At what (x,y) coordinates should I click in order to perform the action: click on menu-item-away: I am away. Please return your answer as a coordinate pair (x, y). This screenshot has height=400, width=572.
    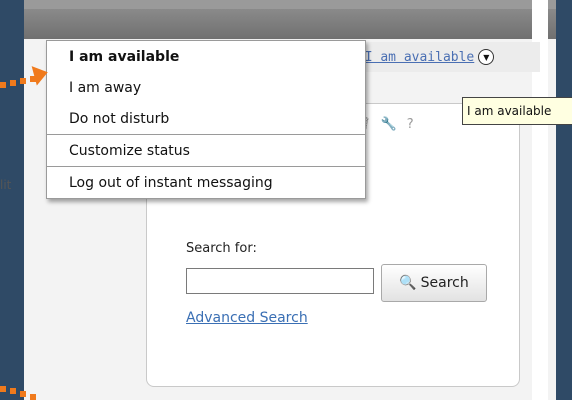
    Looking at the image, I should click on (206, 87).